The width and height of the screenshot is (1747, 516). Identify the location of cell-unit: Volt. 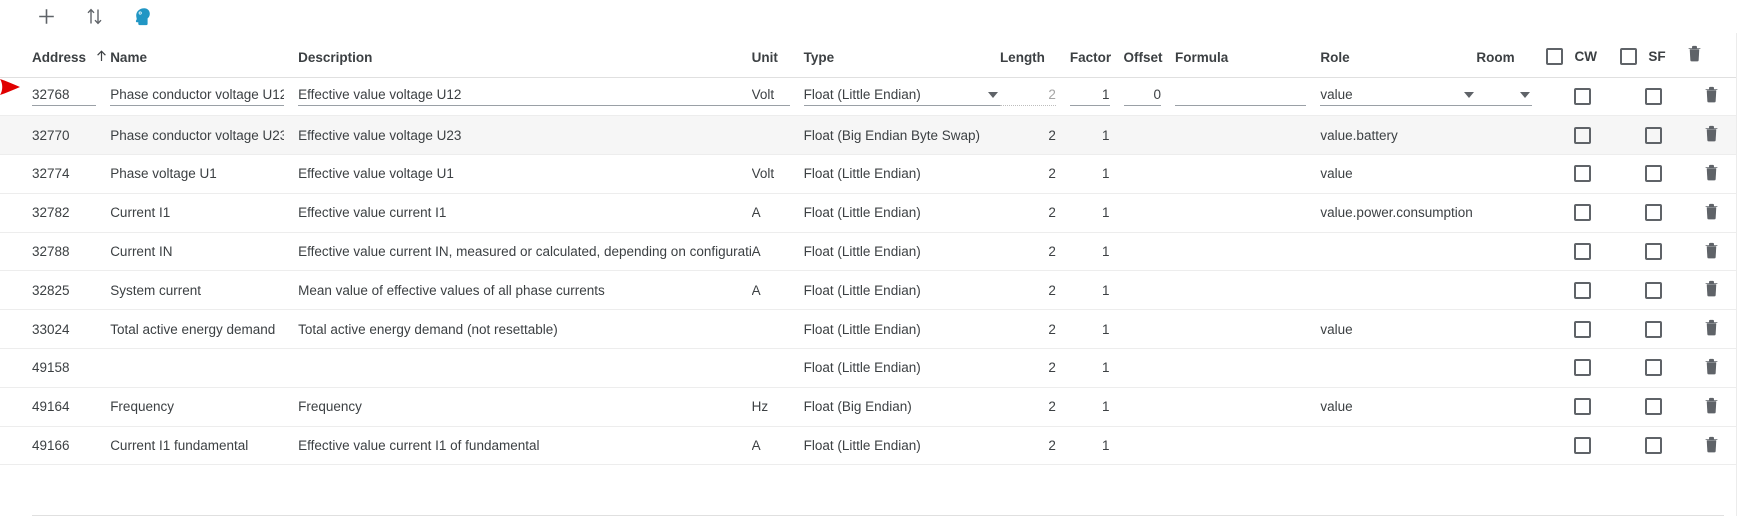
(770, 174).